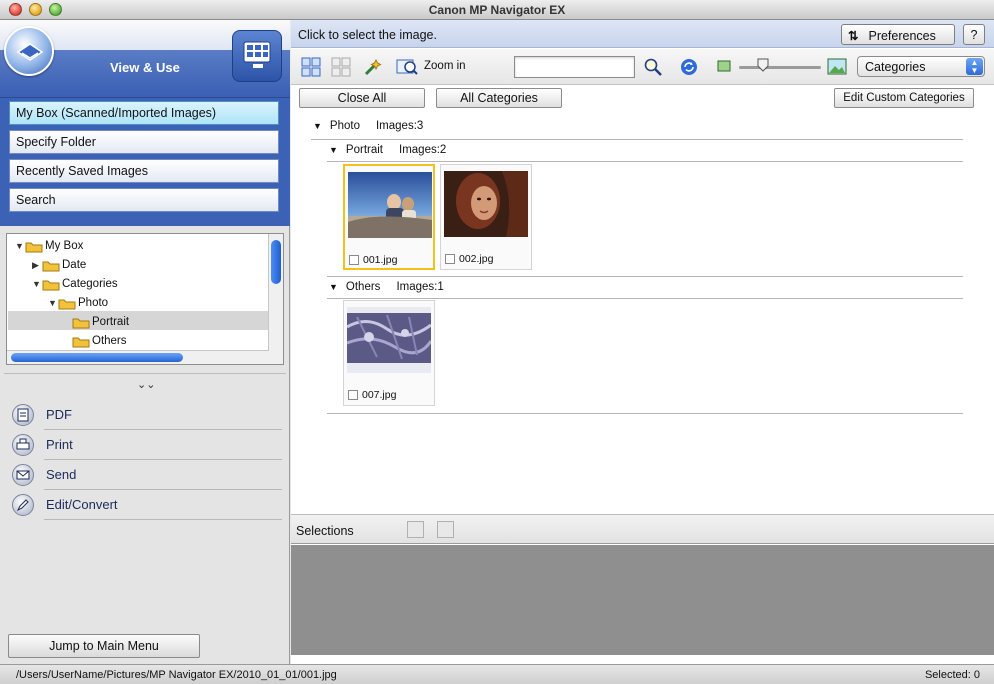 This screenshot has width=994, height=684. Describe the element at coordinates (837, 68) in the screenshot. I see `large-thumbnail-icon` at that location.